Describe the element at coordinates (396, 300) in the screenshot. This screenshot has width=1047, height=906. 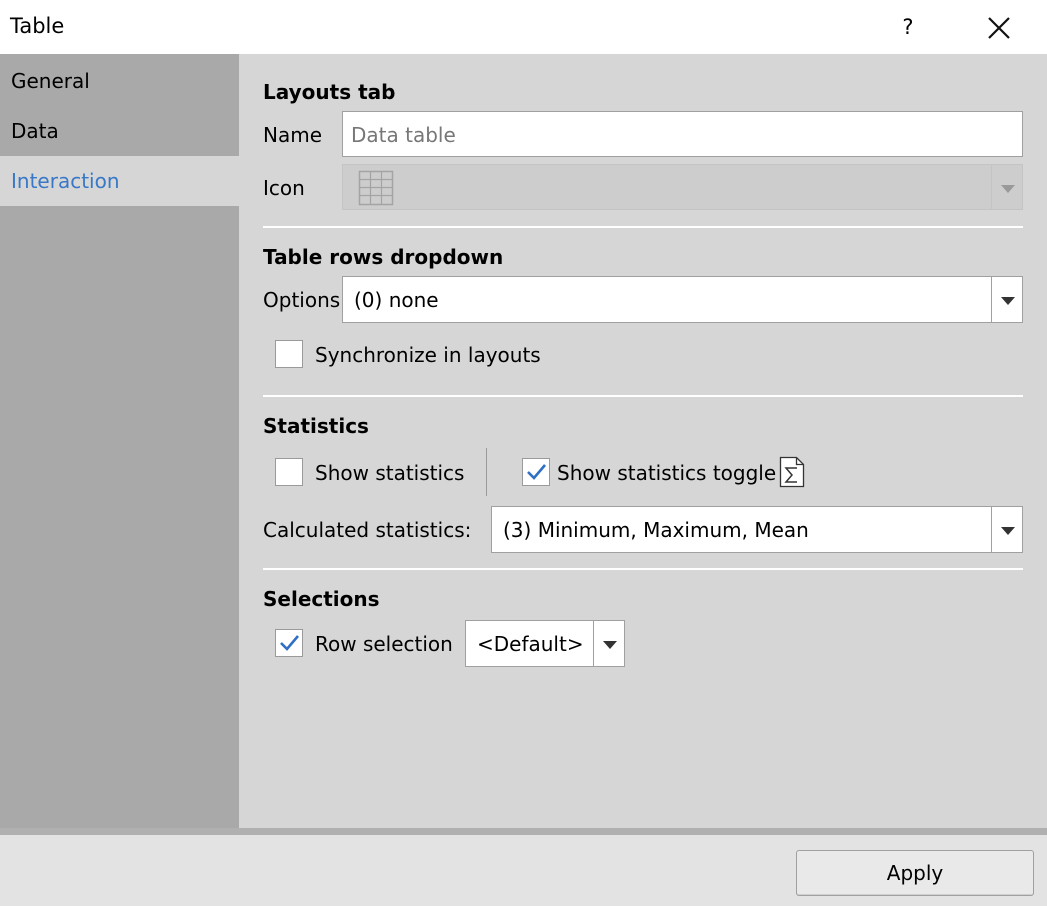
I see `options-dropdown-value: (0) none` at that location.